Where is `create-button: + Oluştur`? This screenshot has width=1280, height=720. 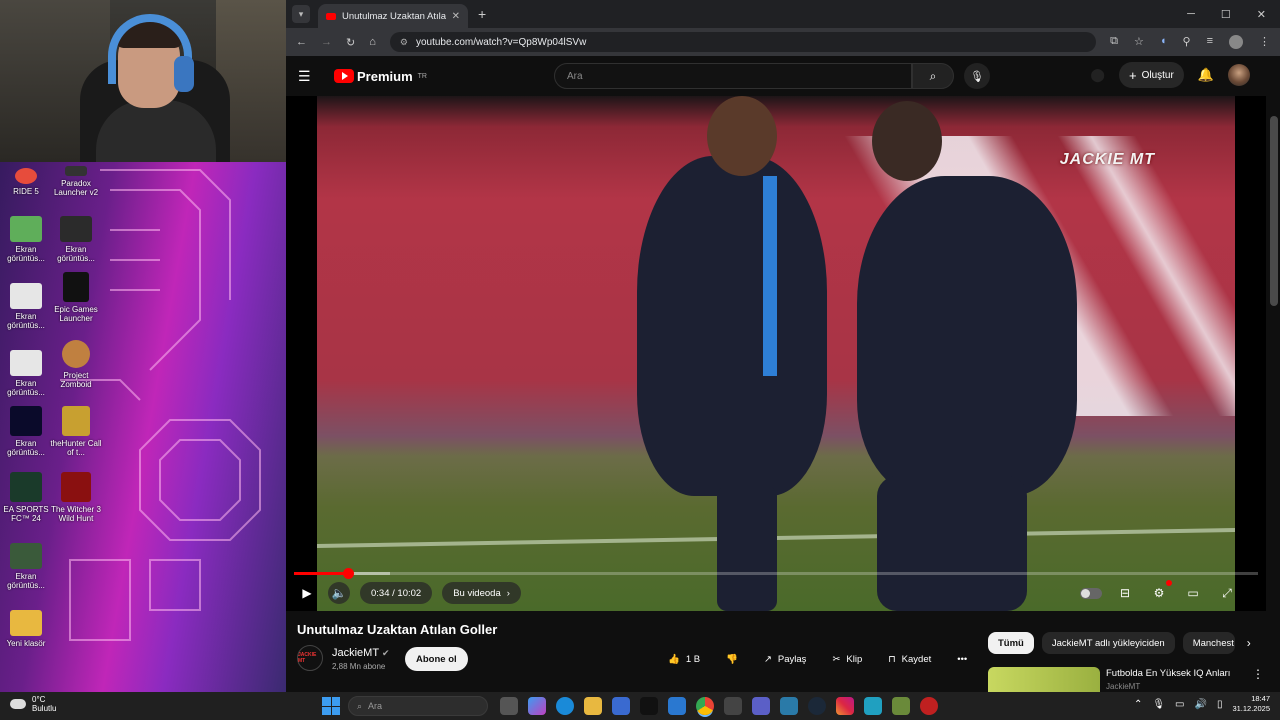
create-button: + Oluştur is located at coordinates (1151, 75).